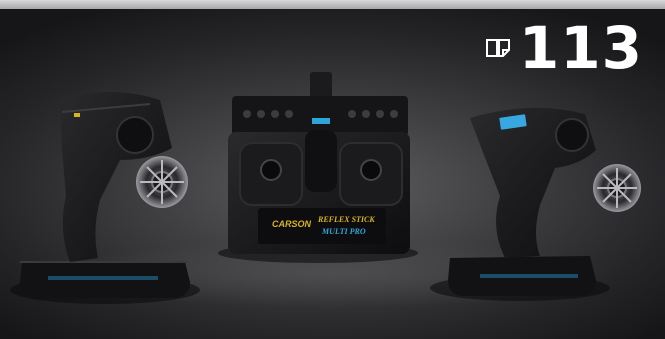 This screenshot has width=665, height=339. Describe the element at coordinates (343, 231) in the screenshot. I see `model-line-2: MULTI PRO` at that location.